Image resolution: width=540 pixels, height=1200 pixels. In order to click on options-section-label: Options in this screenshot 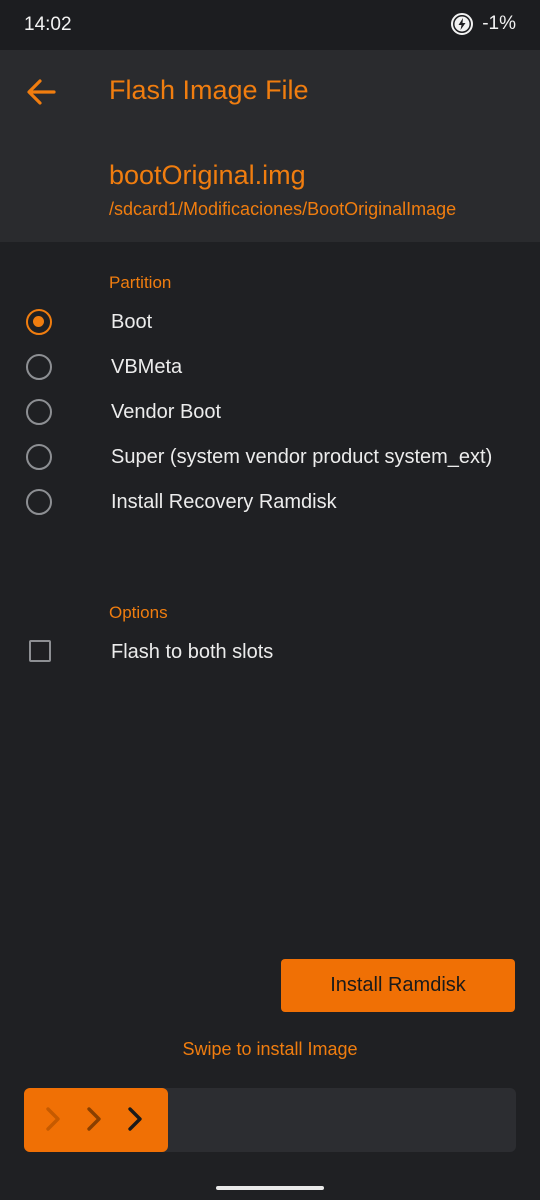, I will do `click(138, 612)`.